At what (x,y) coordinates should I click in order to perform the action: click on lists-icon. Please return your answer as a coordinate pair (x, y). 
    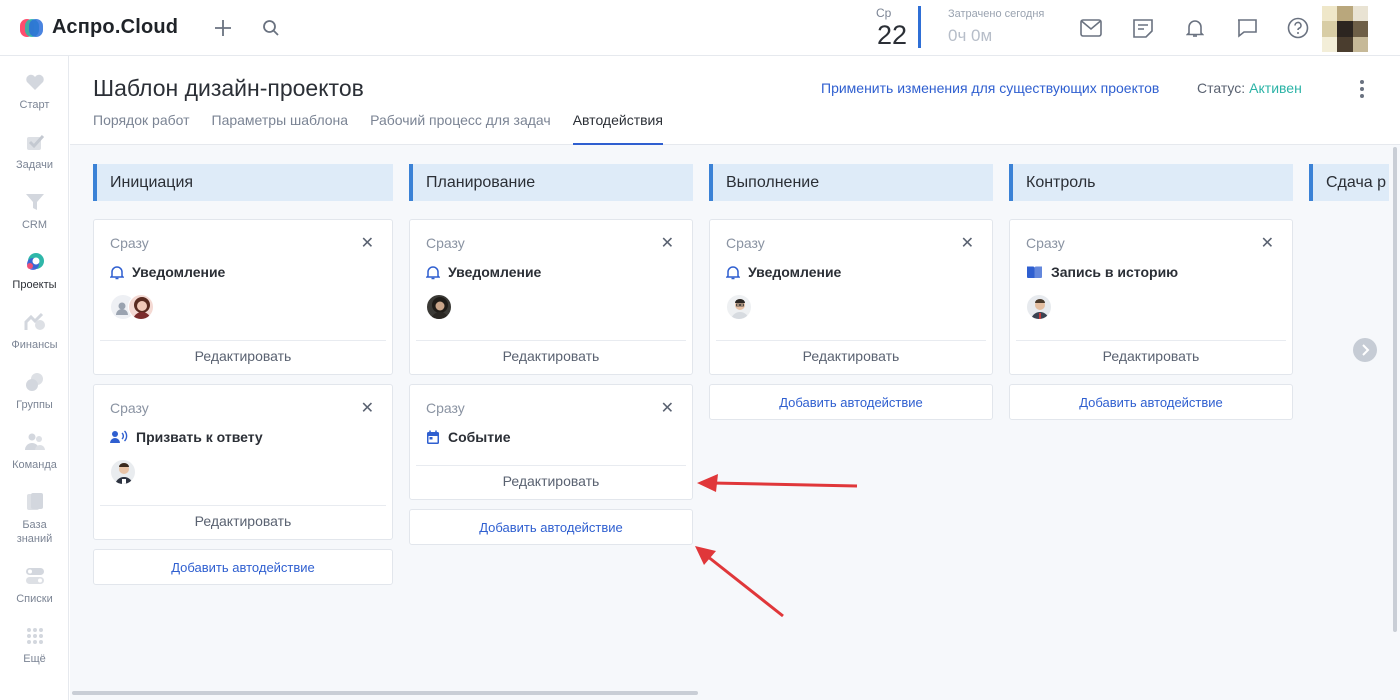
    Looking at the image, I should click on (35, 576).